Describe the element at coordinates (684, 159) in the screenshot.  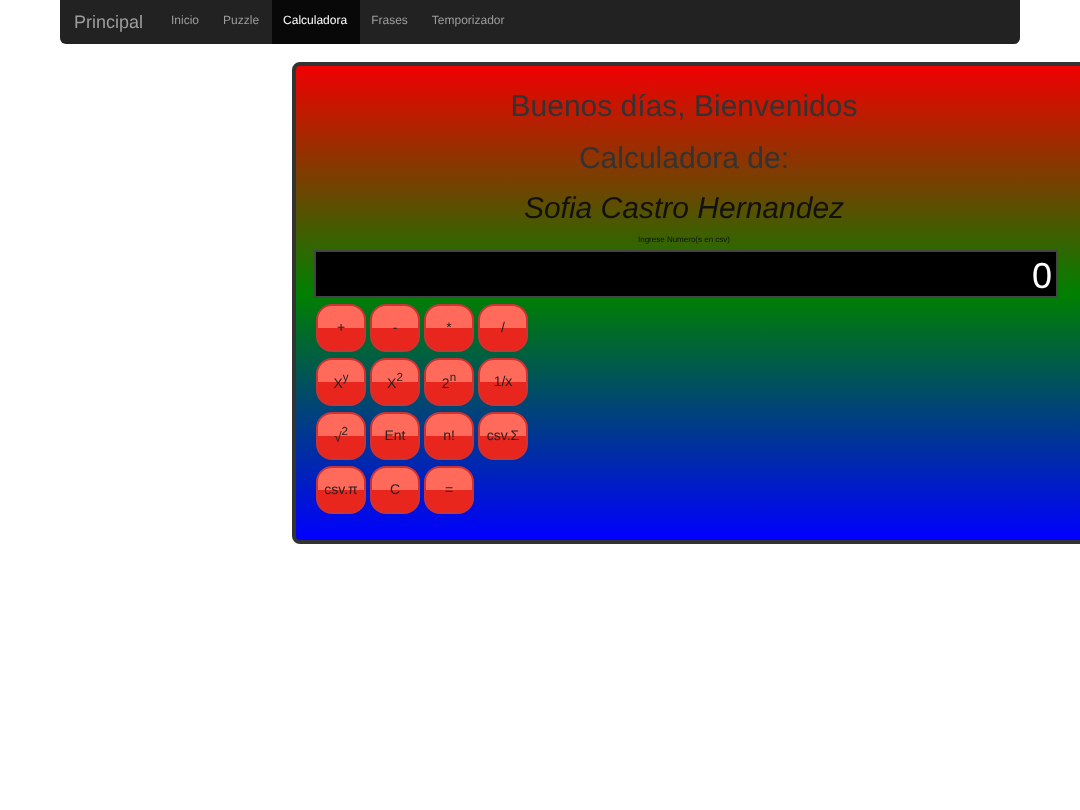
I see `calculator-title: Calculadora de:` at that location.